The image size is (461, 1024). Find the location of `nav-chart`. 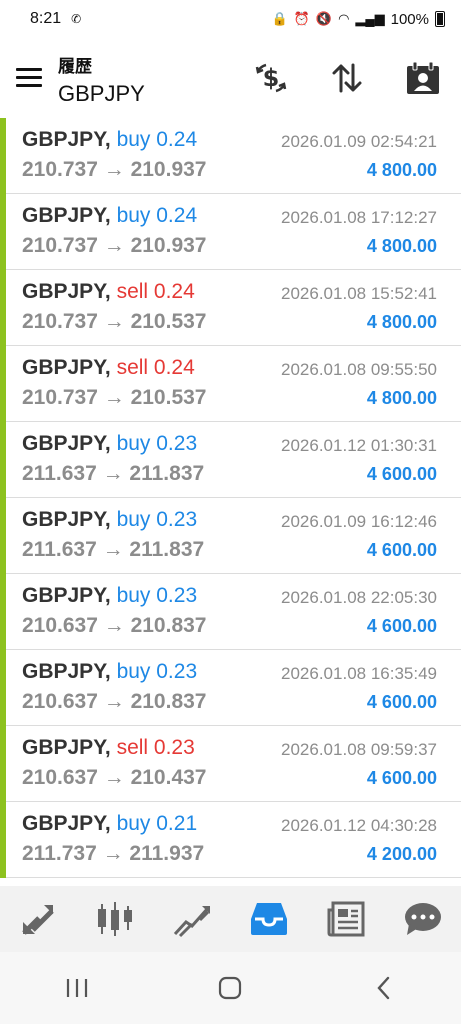

nav-chart is located at coordinates (192, 919).